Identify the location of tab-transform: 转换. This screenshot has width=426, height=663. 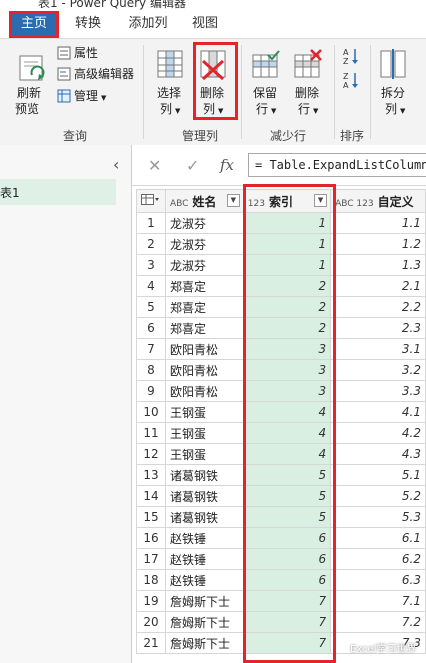
(88, 24).